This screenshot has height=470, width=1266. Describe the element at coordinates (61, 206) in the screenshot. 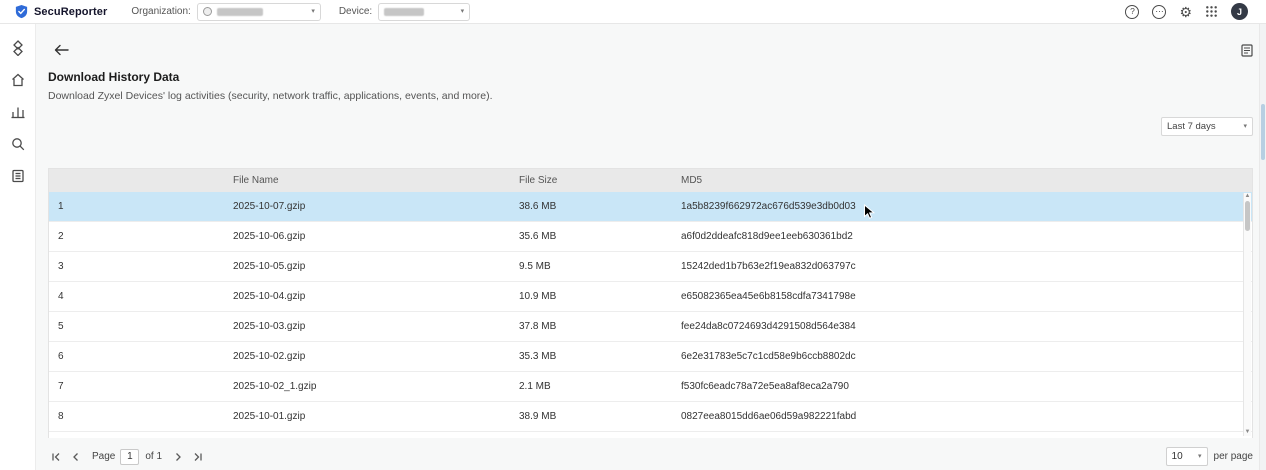

I see `cell-index: 1` at that location.